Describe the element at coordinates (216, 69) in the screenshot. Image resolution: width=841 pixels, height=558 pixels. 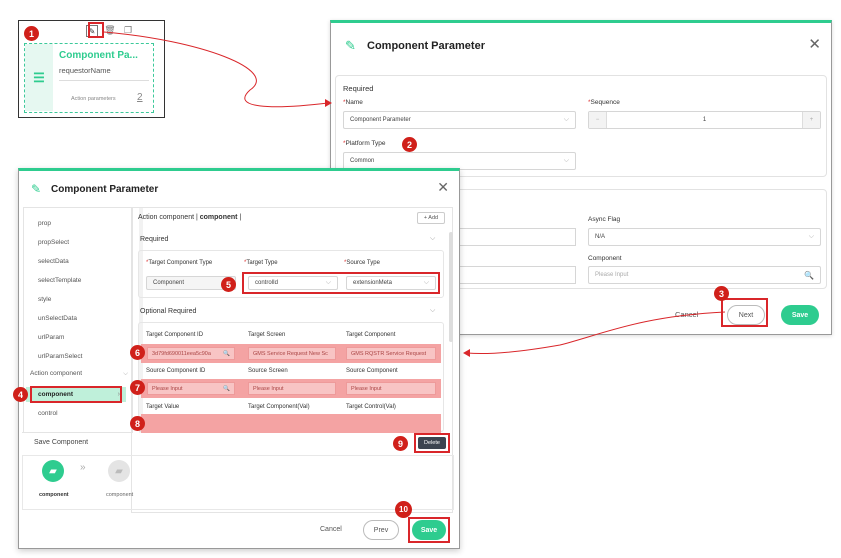
I see `arrow-edit-to-dialog` at that location.